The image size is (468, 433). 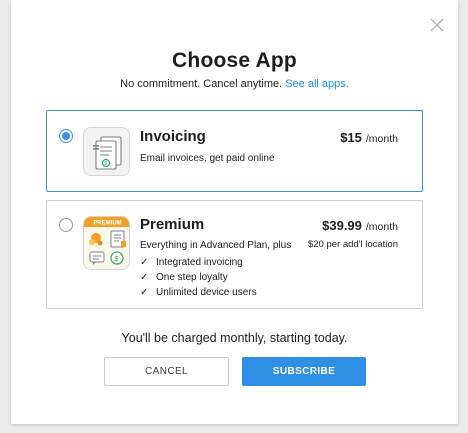 I want to click on feature-label: Unlimited device users, so click(x=206, y=292).